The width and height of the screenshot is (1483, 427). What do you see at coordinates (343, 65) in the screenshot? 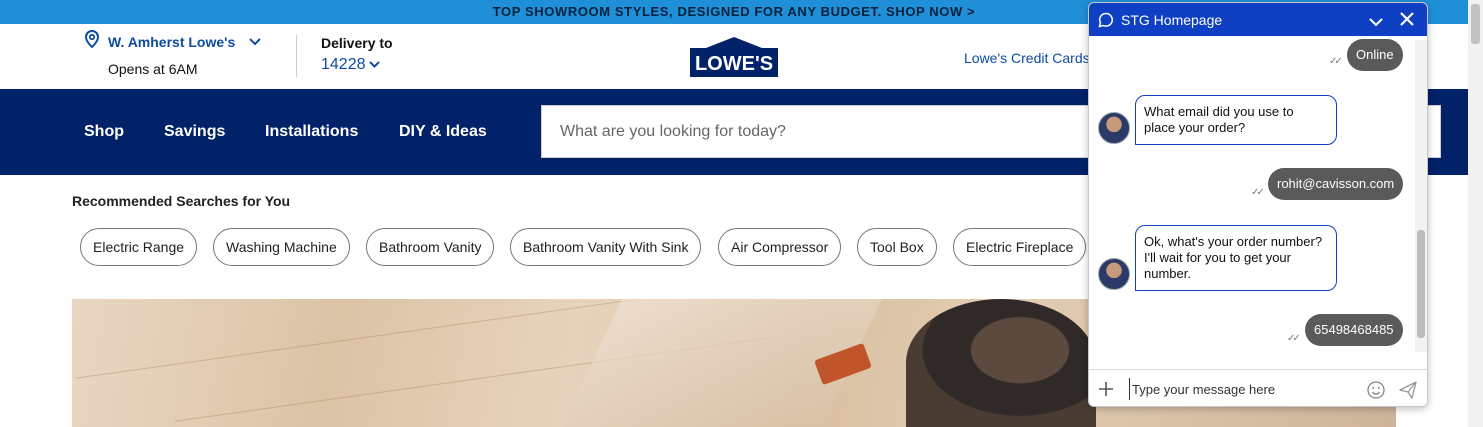
I see `delivery-zip: 14228` at bounding box center [343, 65].